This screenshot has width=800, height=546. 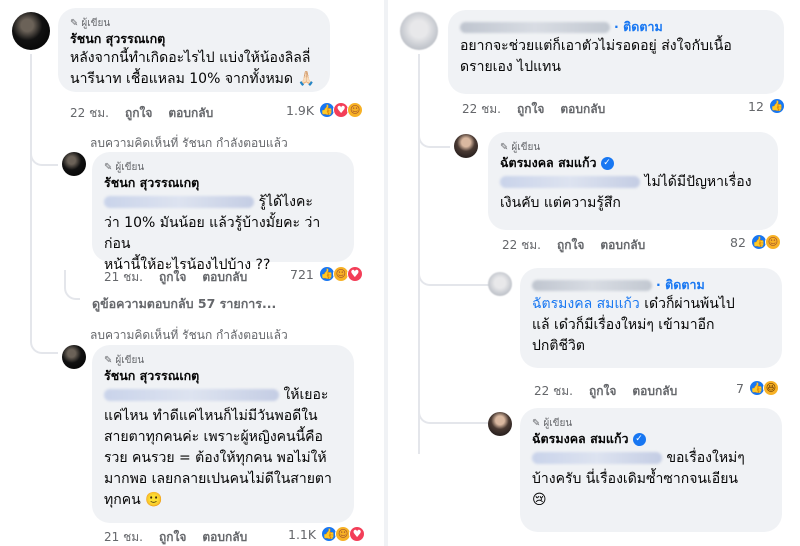 What do you see at coordinates (302, 534) in the screenshot?
I see `reaction-count: 1.1K` at bounding box center [302, 534].